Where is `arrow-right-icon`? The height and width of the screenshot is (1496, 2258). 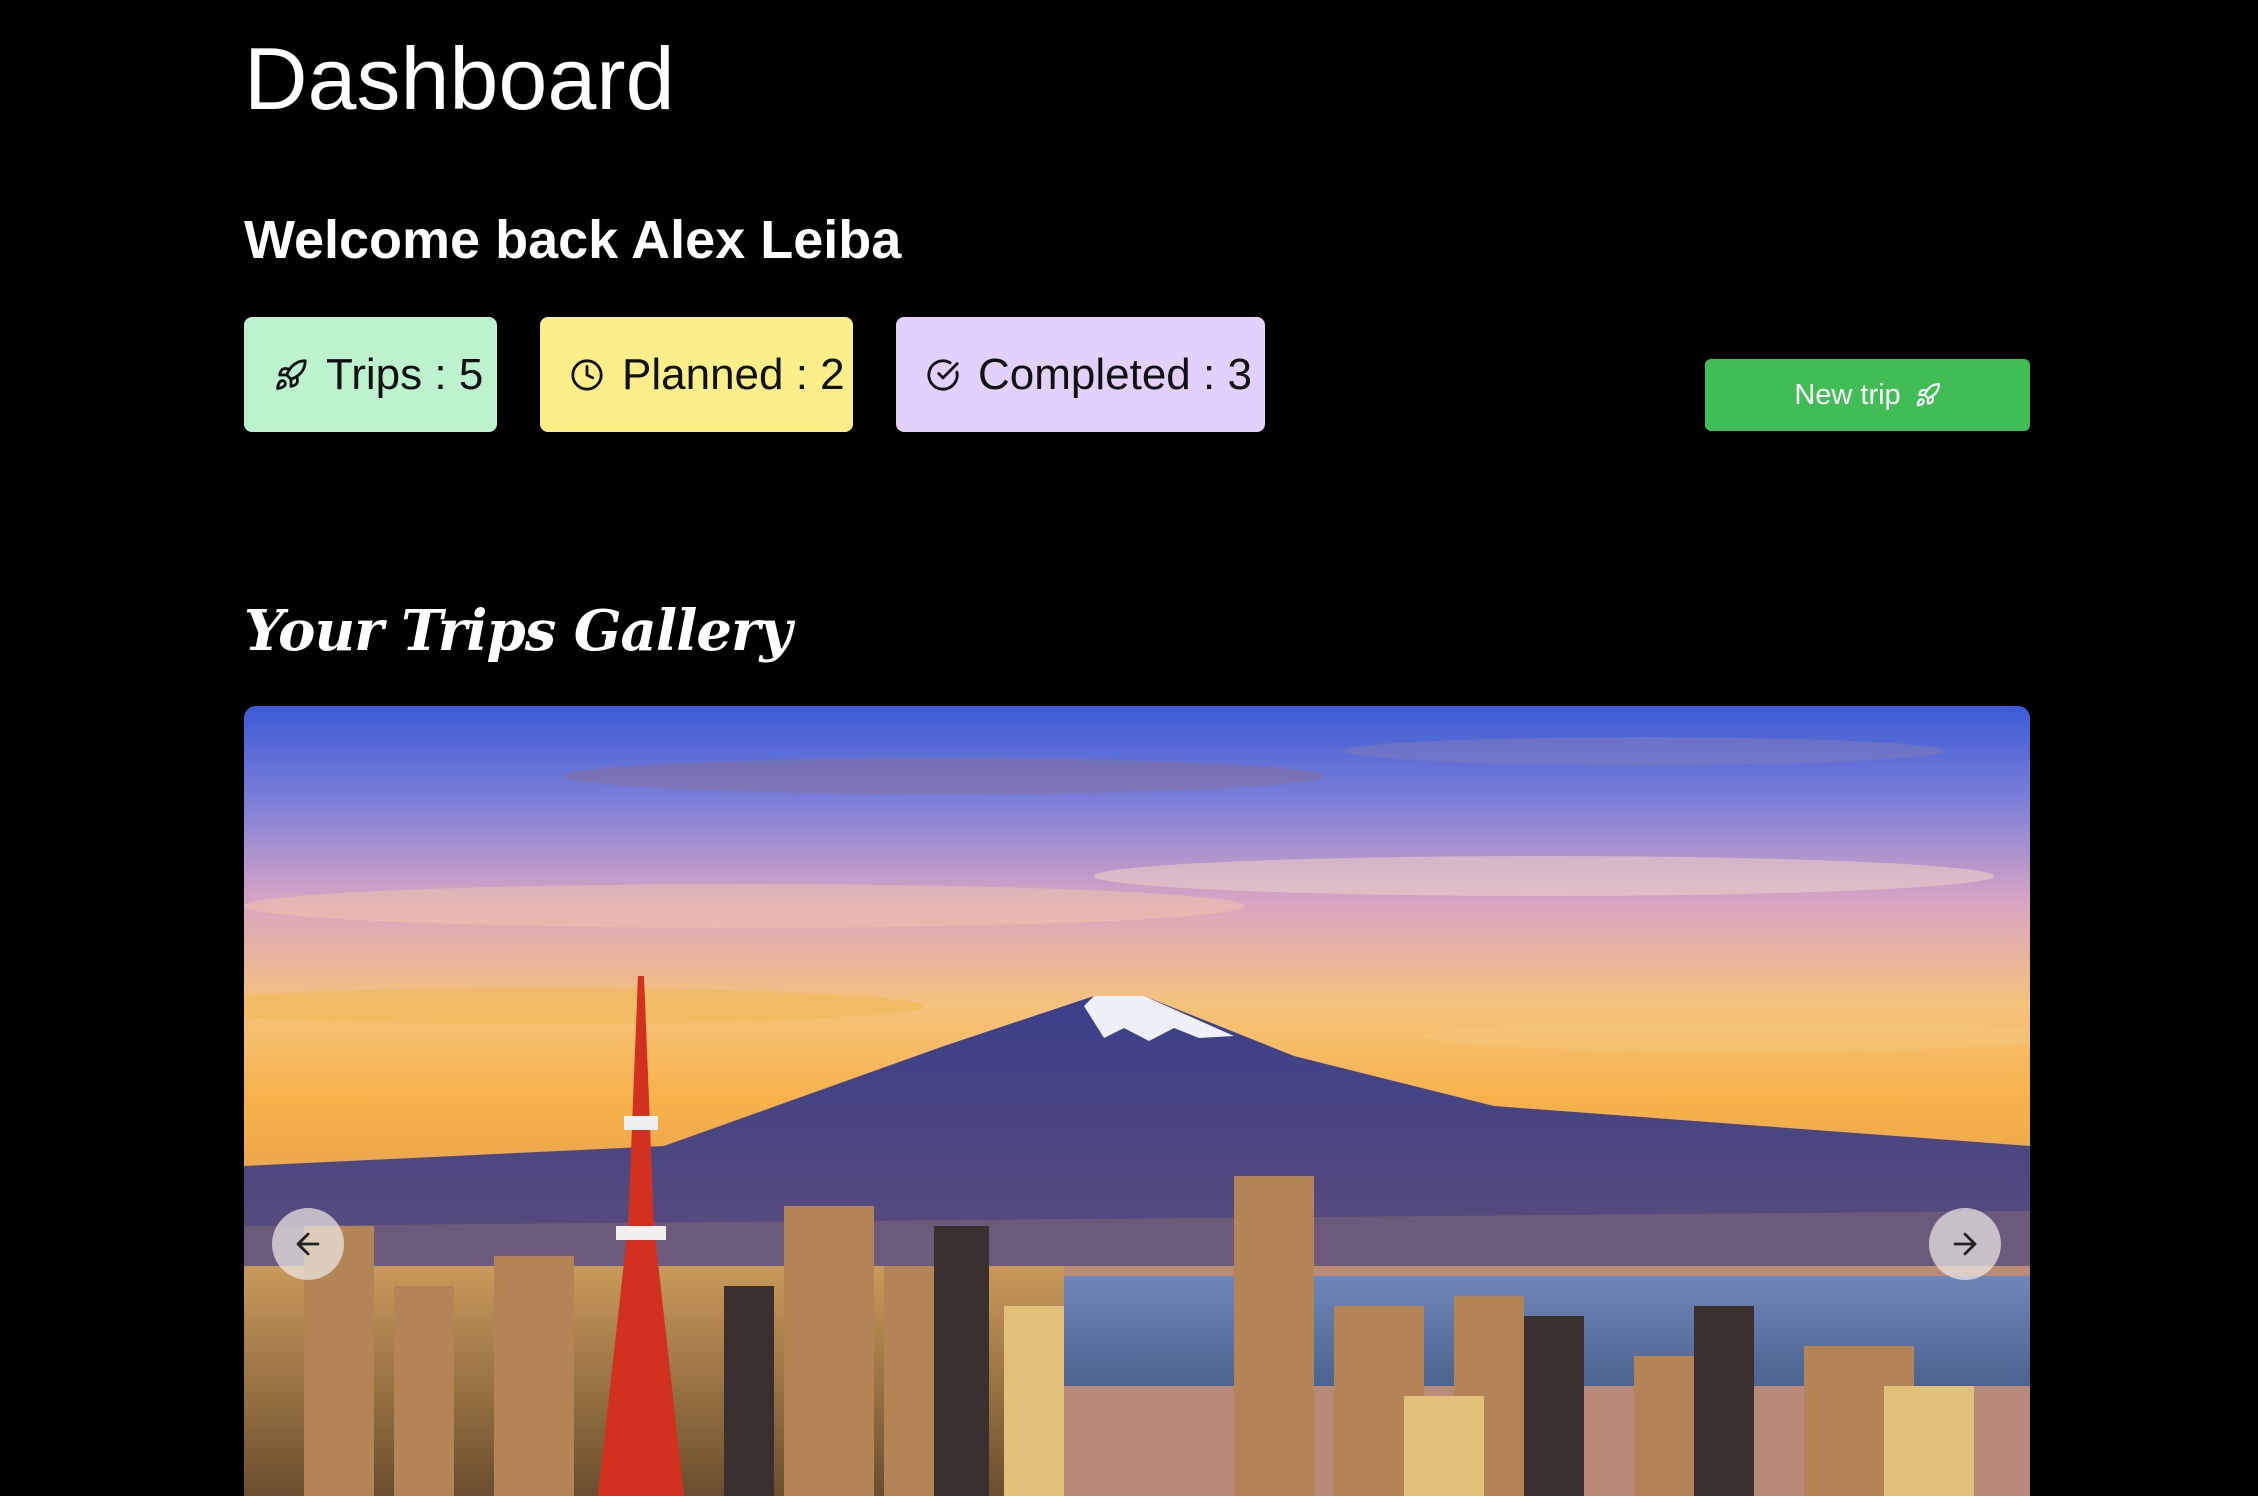 arrow-right-icon is located at coordinates (1965, 1244).